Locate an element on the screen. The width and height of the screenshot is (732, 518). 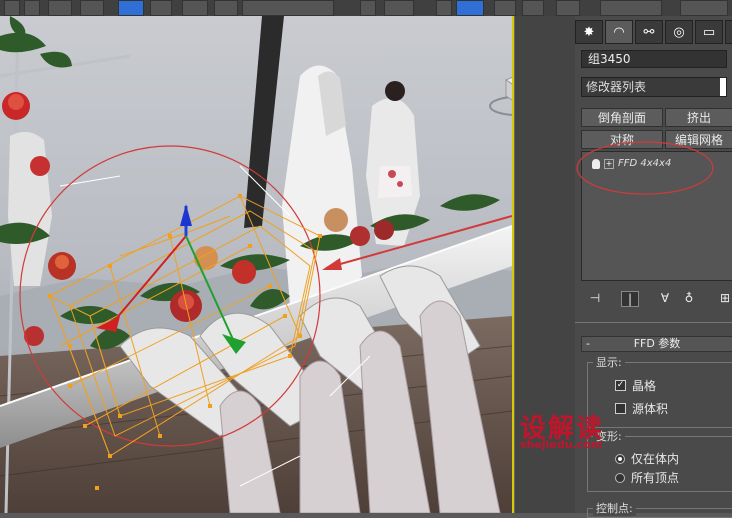
panel-separator is located at coordinates (653, 322).